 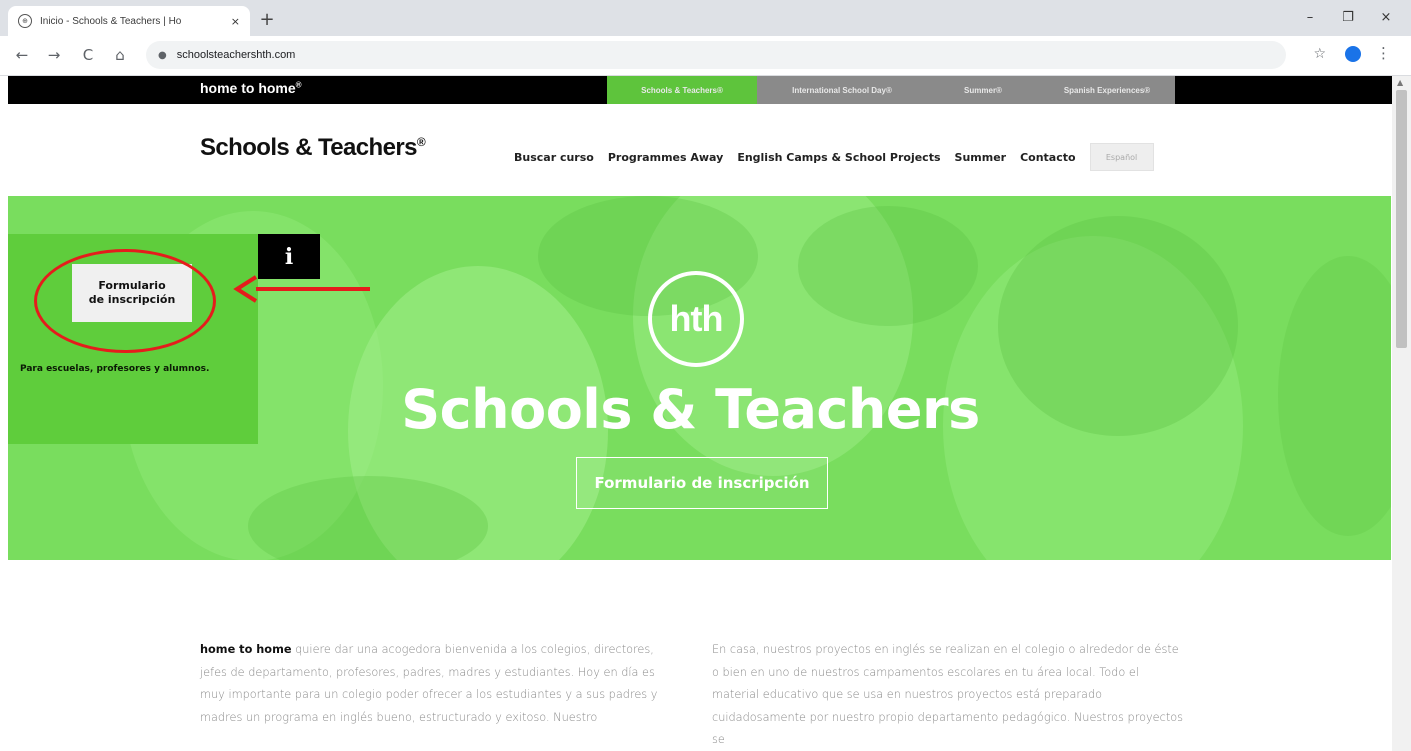 What do you see at coordinates (421, 142) in the screenshot?
I see `site-logo-mark: ®` at bounding box center [421, 142].